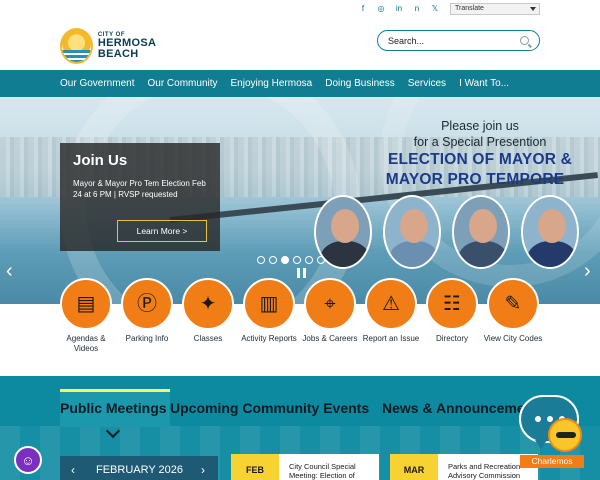 Image resolution: width=600 pixels, height=480 pixels. I want to click on quick-link-agendas-videos: ▤ Agendas & Videos, so click(86, 316).